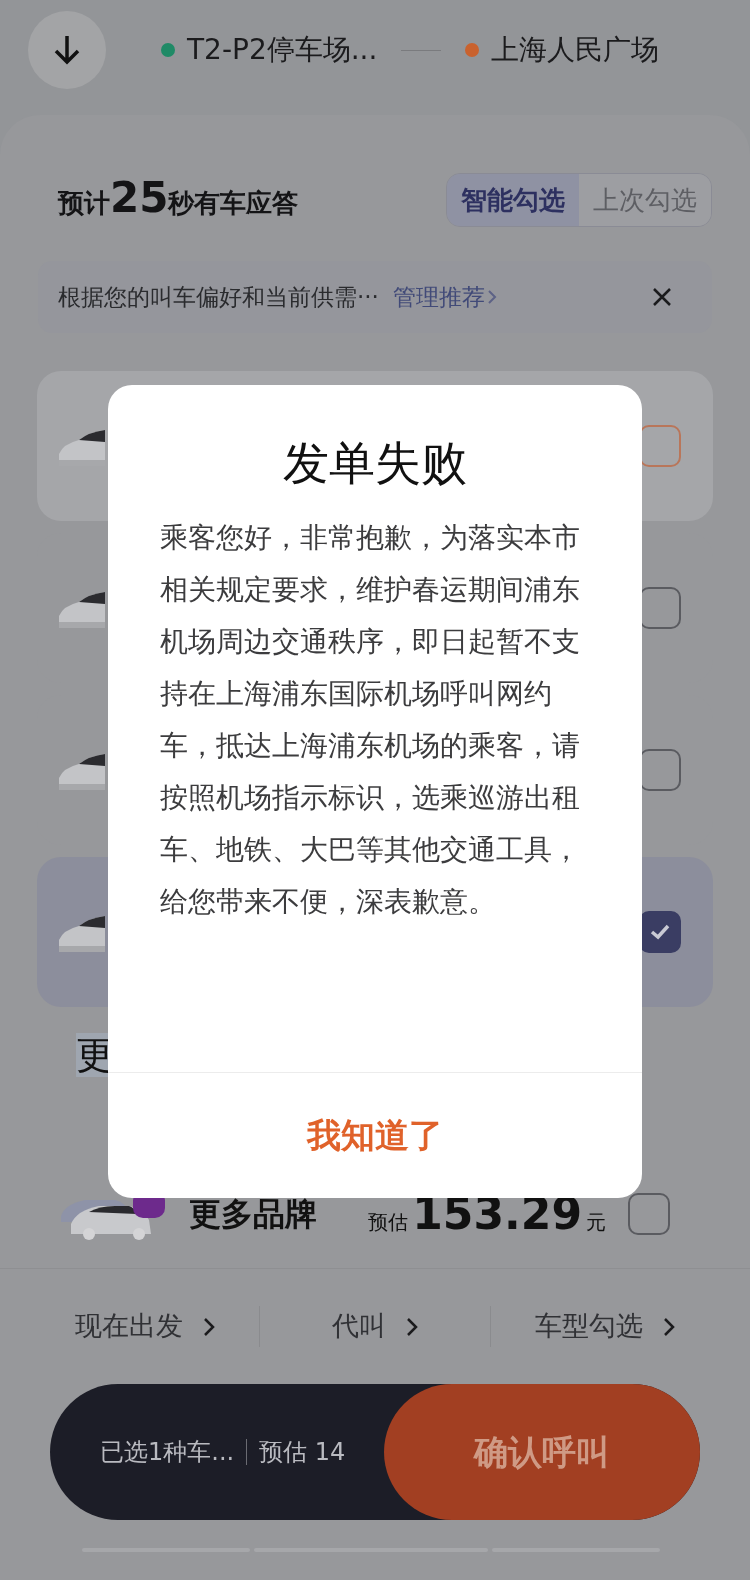  Describe the element at coordinates (596, 1222) in the screenshot. I see `currency-unit: 元` at that location.